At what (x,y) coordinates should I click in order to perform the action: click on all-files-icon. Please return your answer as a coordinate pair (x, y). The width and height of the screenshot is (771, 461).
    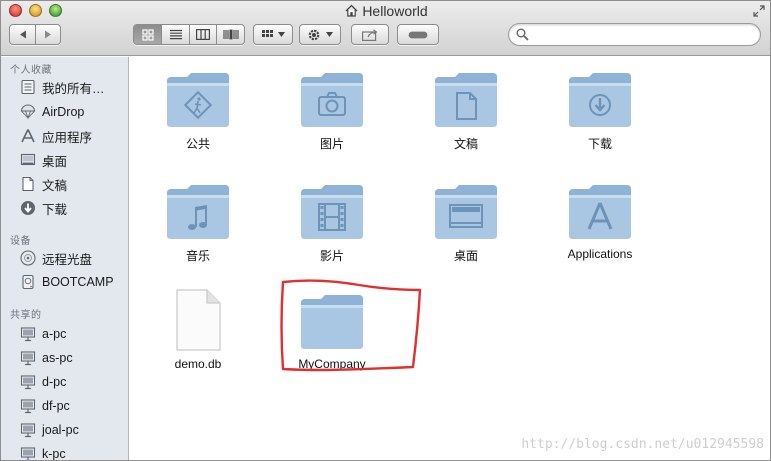
    Looking at the image, I should click on (28, 87).